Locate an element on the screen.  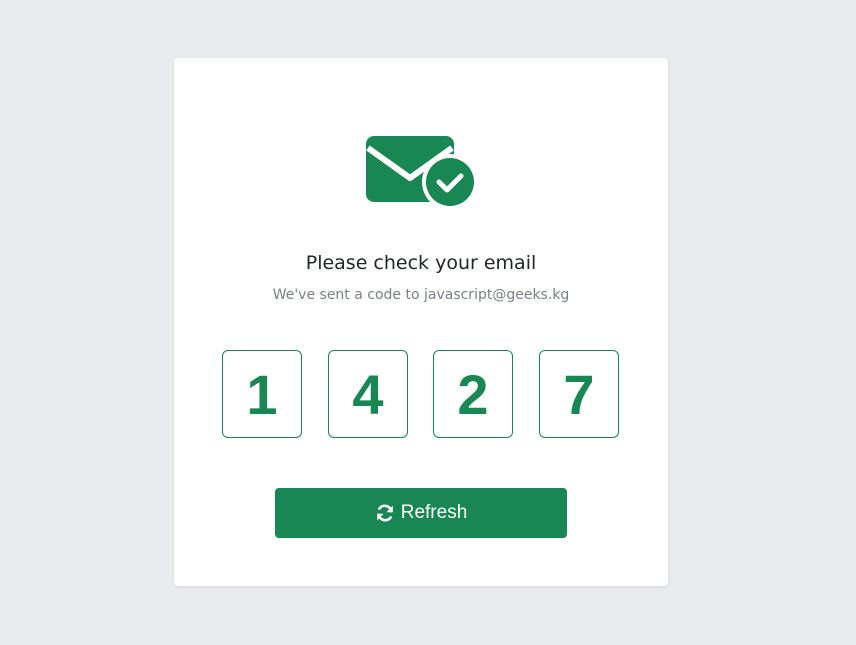
page-title: Please check your email is located at coordinates (421, 263).